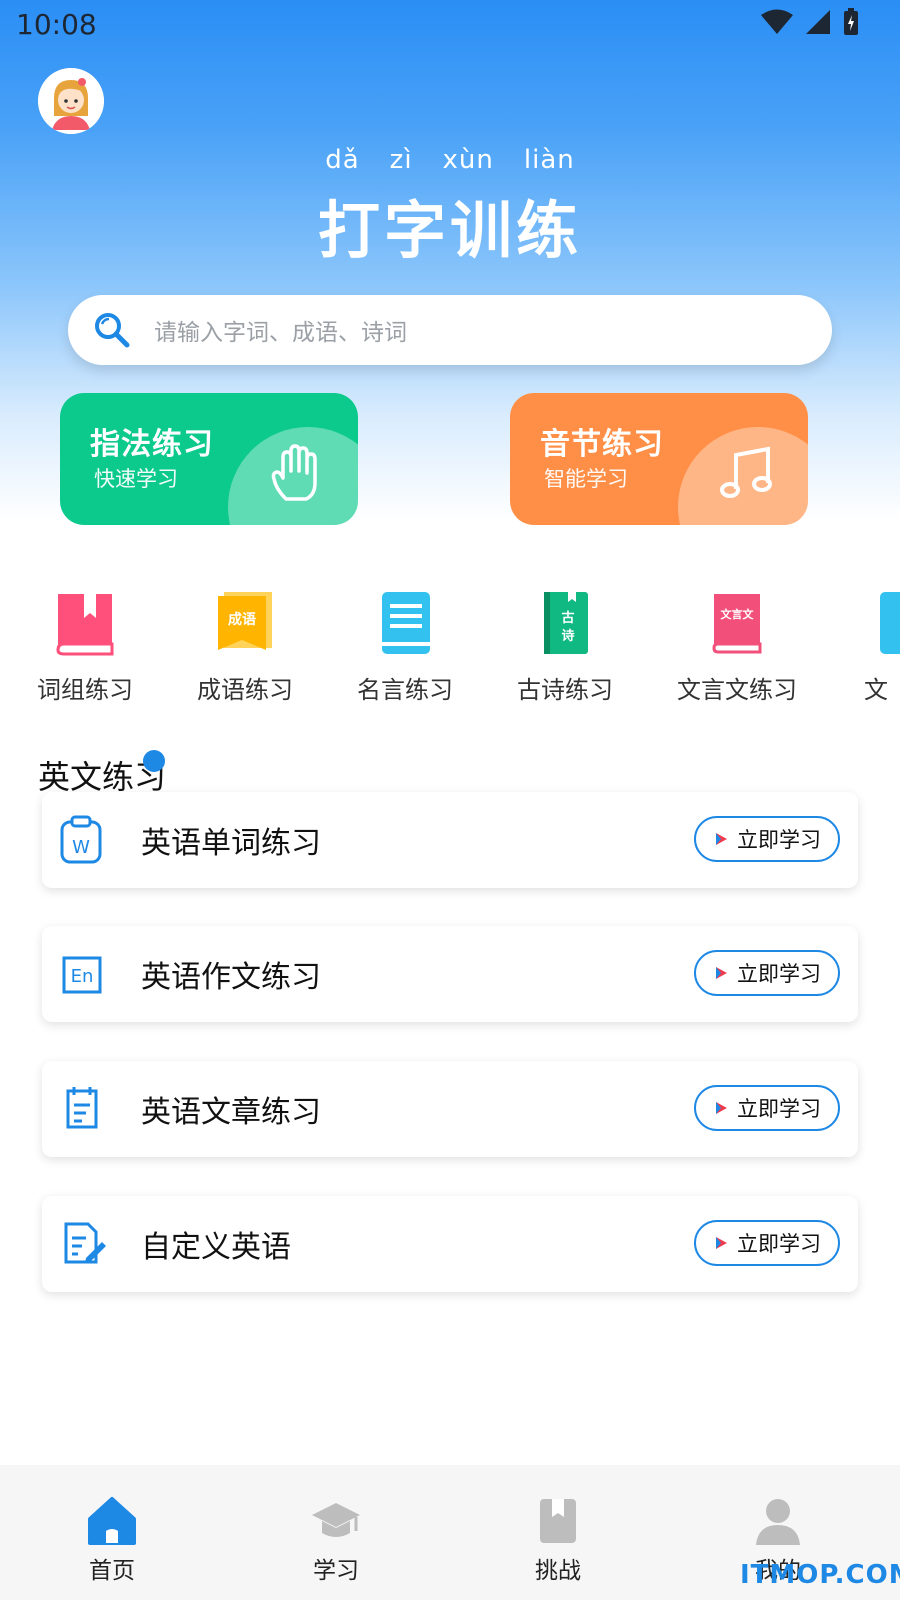  Describe the element at coordinates (818, 22) in the screenshot. I see `signal-icon` at that location.